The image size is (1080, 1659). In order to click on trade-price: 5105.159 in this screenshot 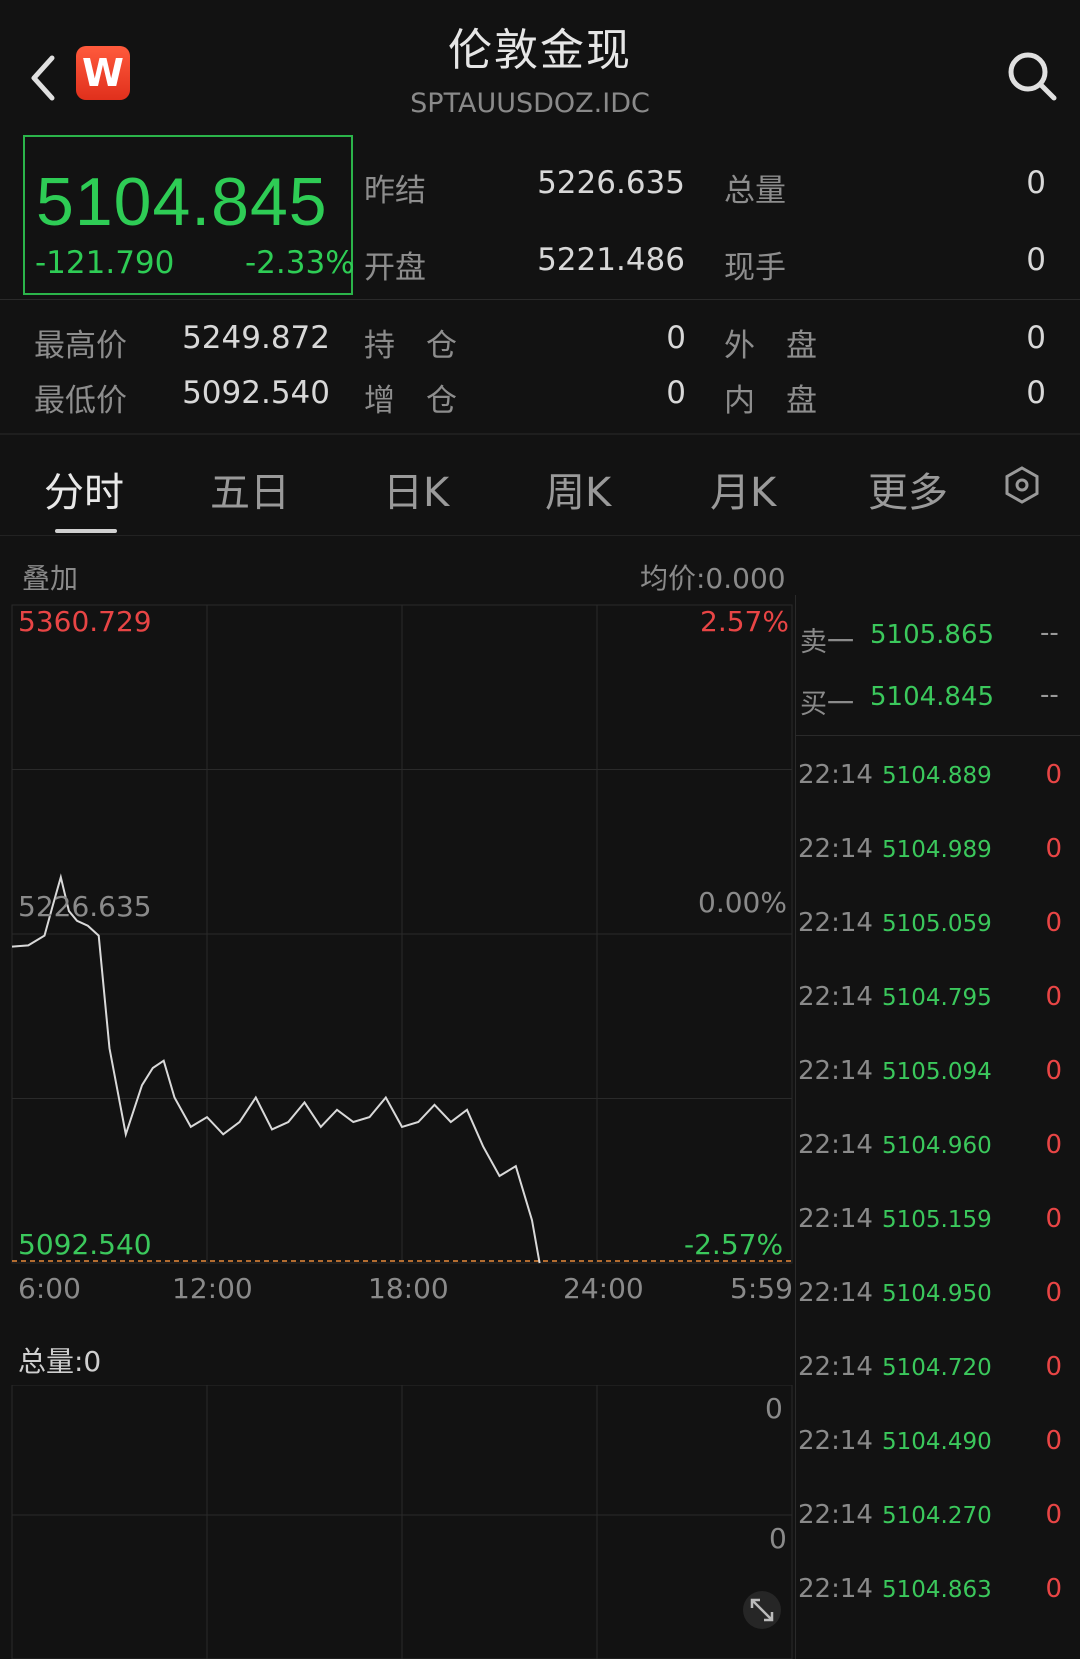, I will do `click(937, 1220)`.